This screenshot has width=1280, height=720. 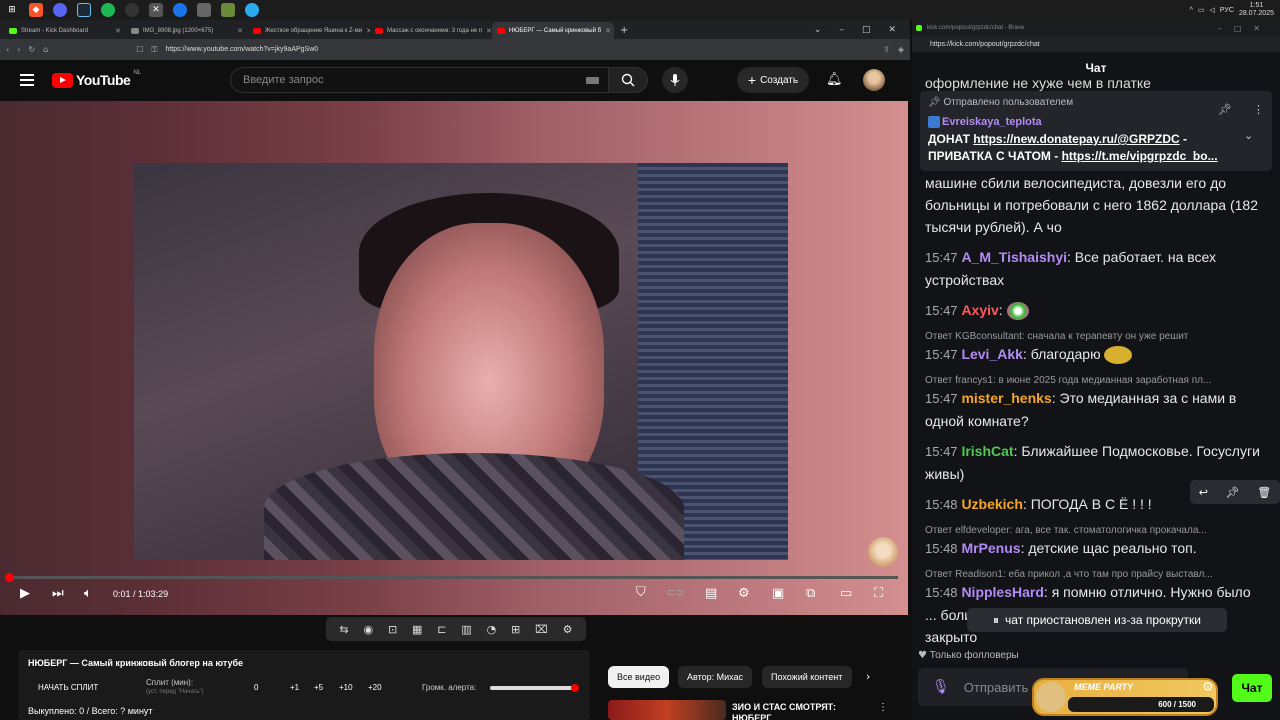 I want to click on clock: 1:51 28.07.2025, so click(x=1256, y=10).